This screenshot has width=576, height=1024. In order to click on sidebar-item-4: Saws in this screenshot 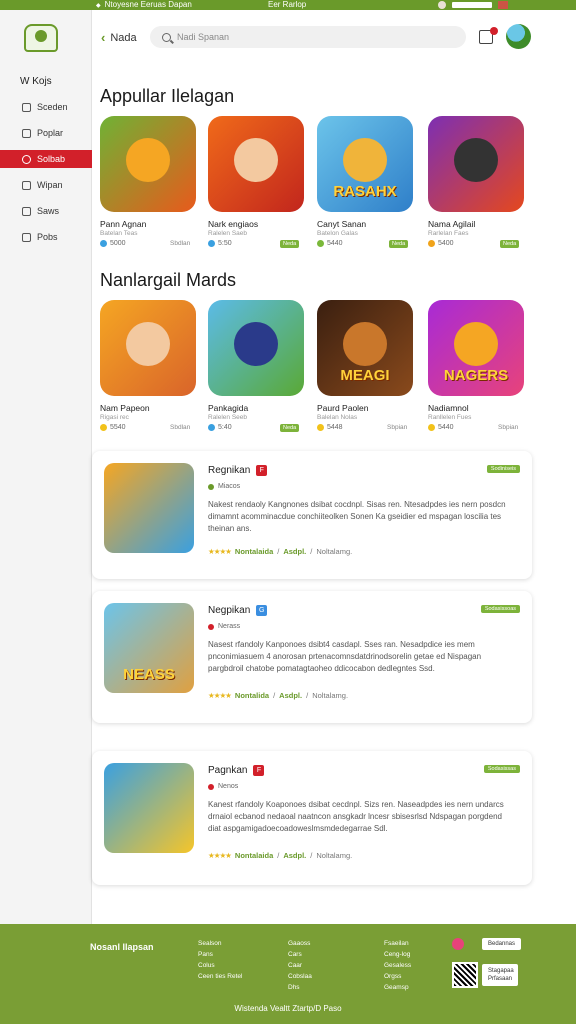, I will do `click(46, 211)`.